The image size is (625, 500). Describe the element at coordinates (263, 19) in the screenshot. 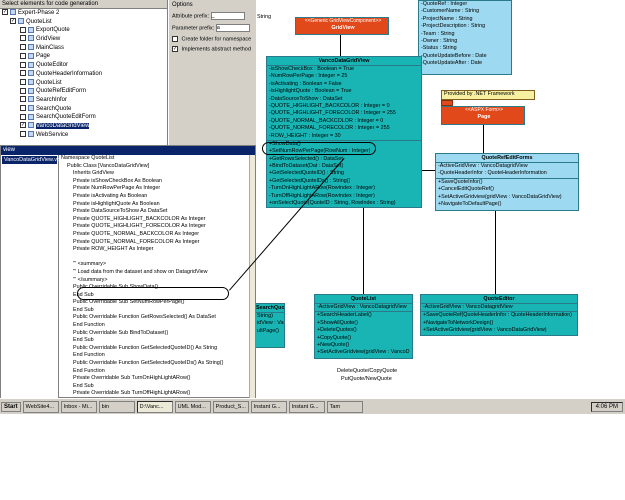

I see `partial-class-top: String)` at that location.